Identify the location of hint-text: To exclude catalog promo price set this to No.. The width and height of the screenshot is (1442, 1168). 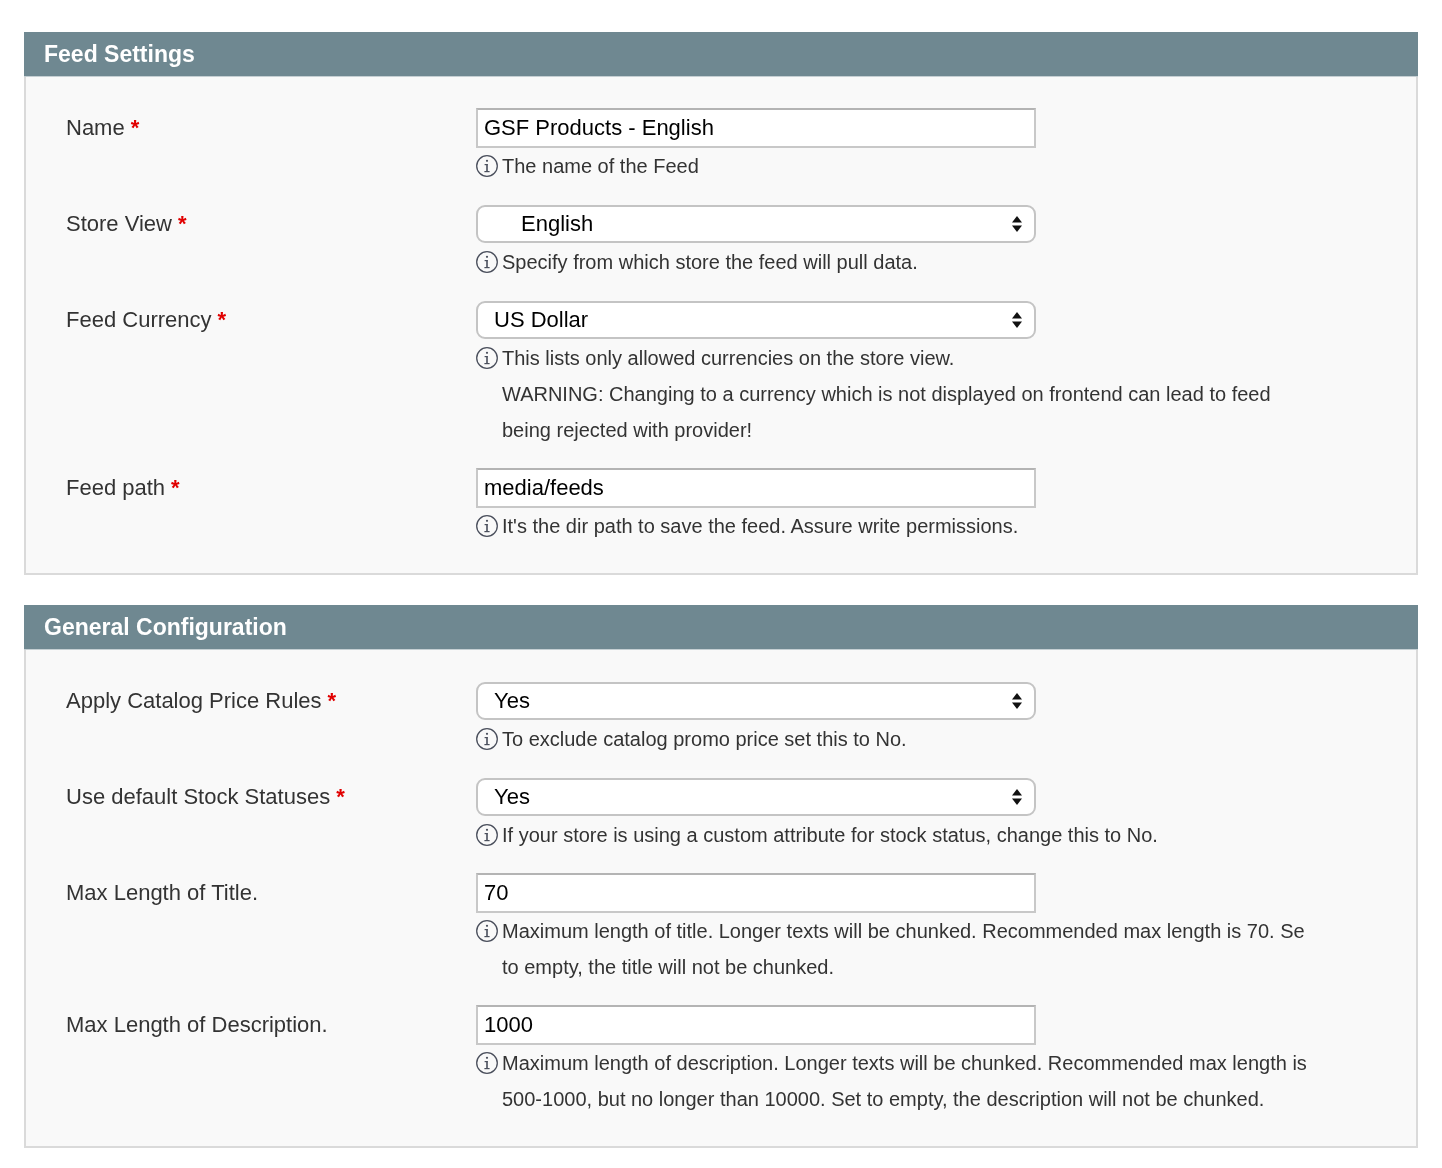
(704, 739).